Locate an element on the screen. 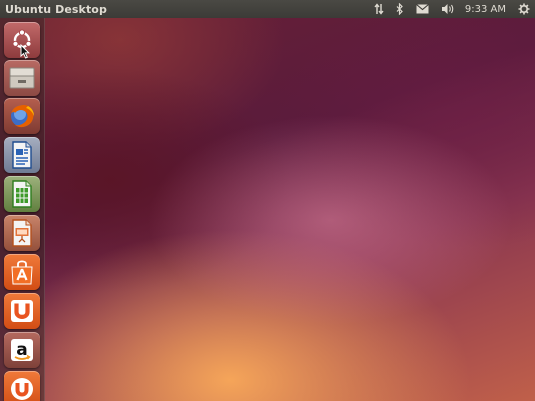 The width and height of the screenshot is (535, 401). writer-document-icon is located at coordinates (22, 155).